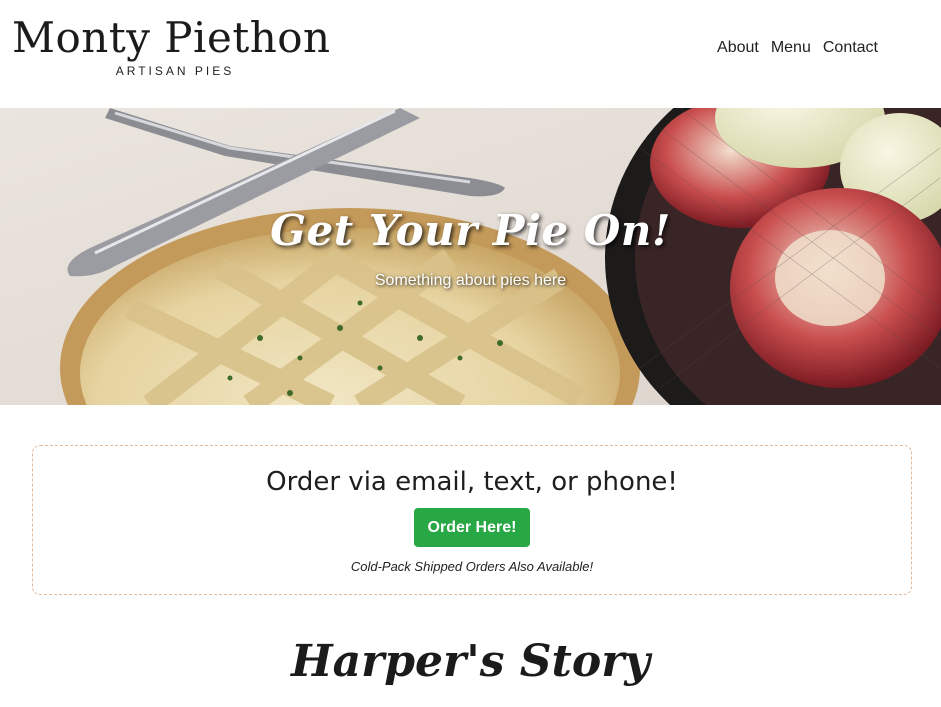 Image resolution: width=941 pixels, height=707 pixels. Describe the element at coordinates (738, 48) in the screenshot. I see `nav-about-link: About` at that location.